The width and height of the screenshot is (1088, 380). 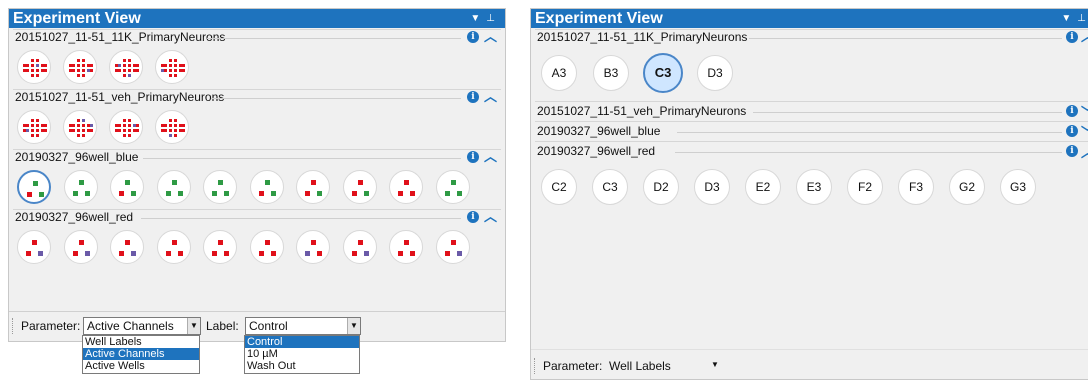 I want to click on well-label-c2: C2, so click(x=559, y=187).